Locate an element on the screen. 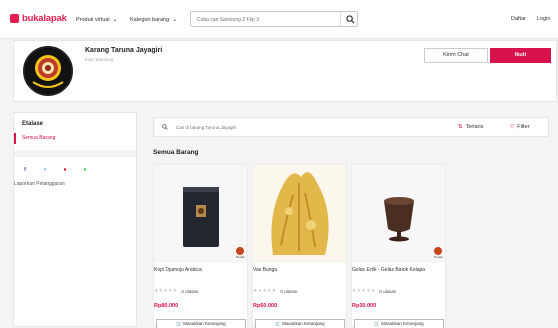  pinterest-icon: ● is located at coordinates (65, 170).